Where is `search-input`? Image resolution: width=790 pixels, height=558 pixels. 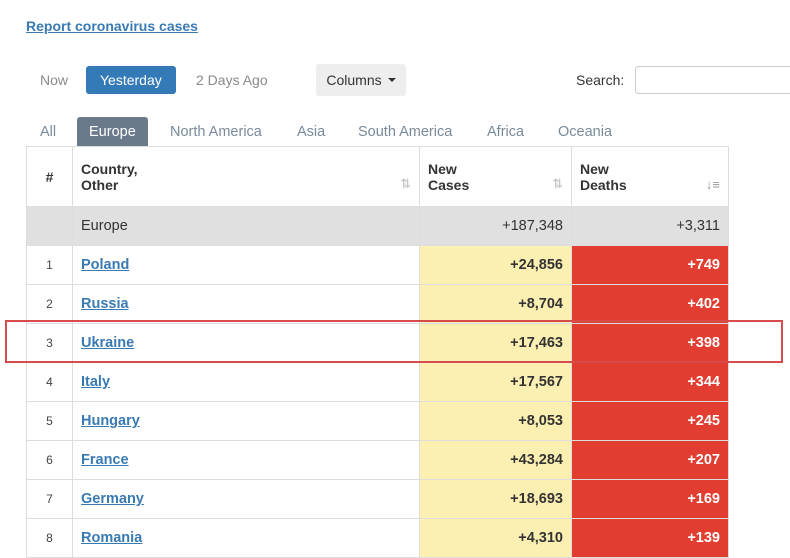
search-input is located at coordinates (712, 80).